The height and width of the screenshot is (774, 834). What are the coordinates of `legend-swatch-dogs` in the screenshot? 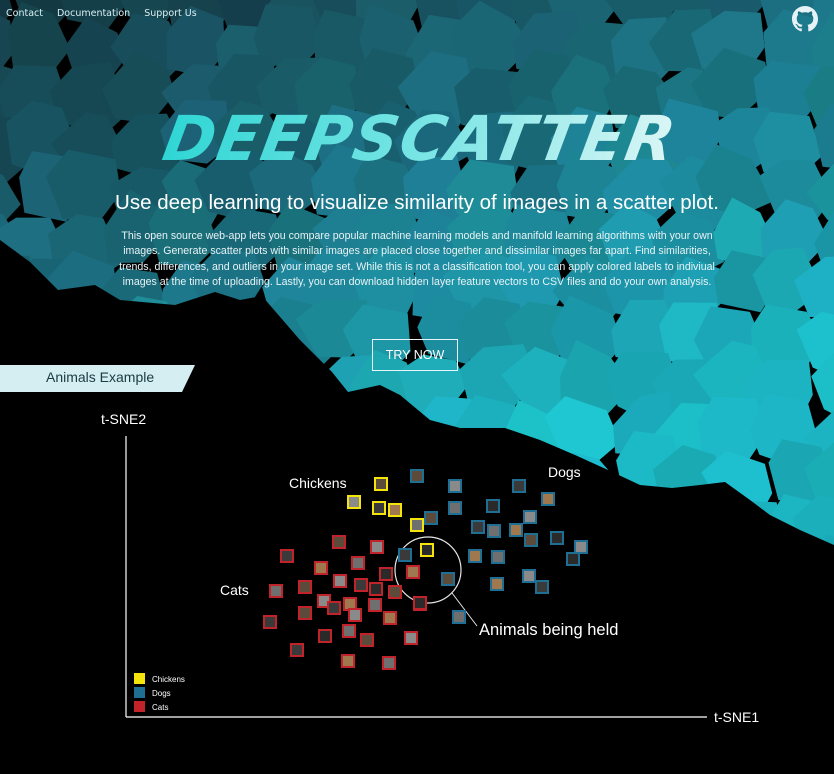 It's located at (139, 692).